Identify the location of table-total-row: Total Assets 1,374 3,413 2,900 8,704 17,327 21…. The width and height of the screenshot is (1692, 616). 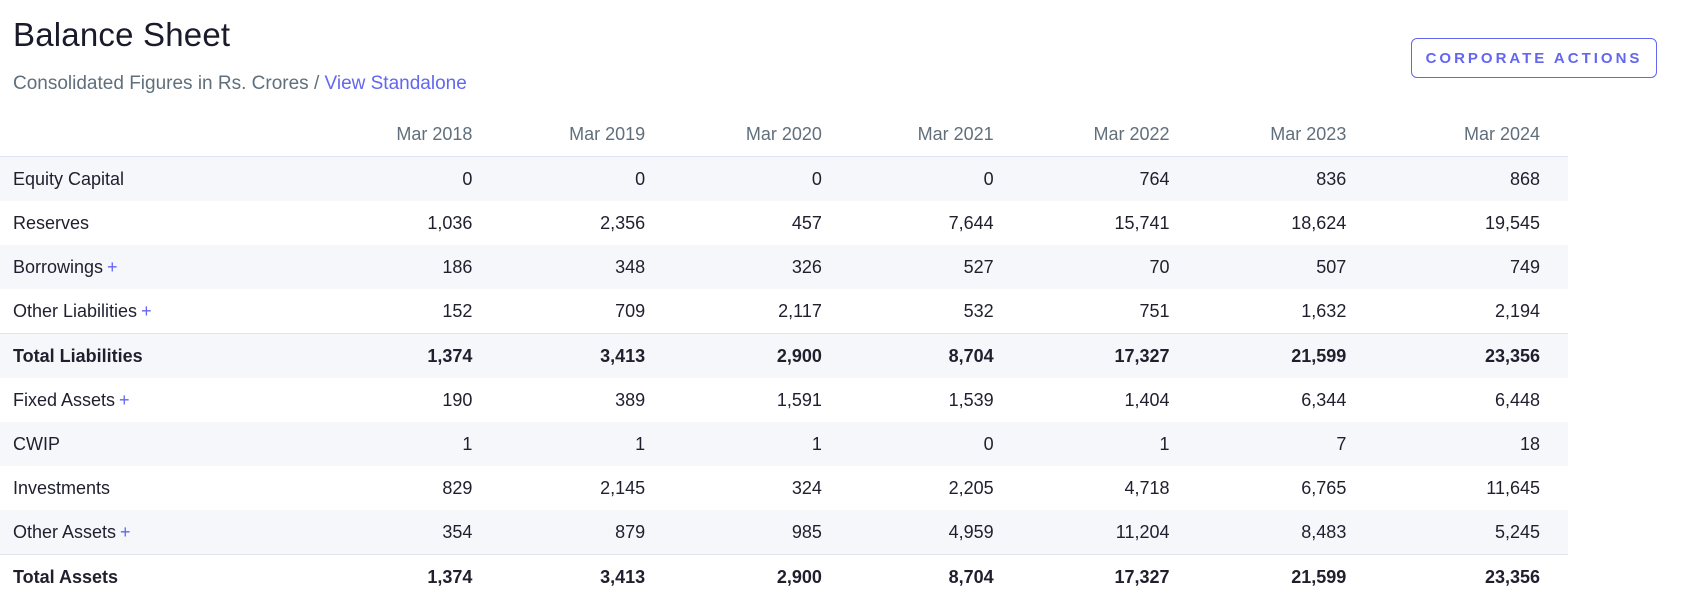
(784, 576).